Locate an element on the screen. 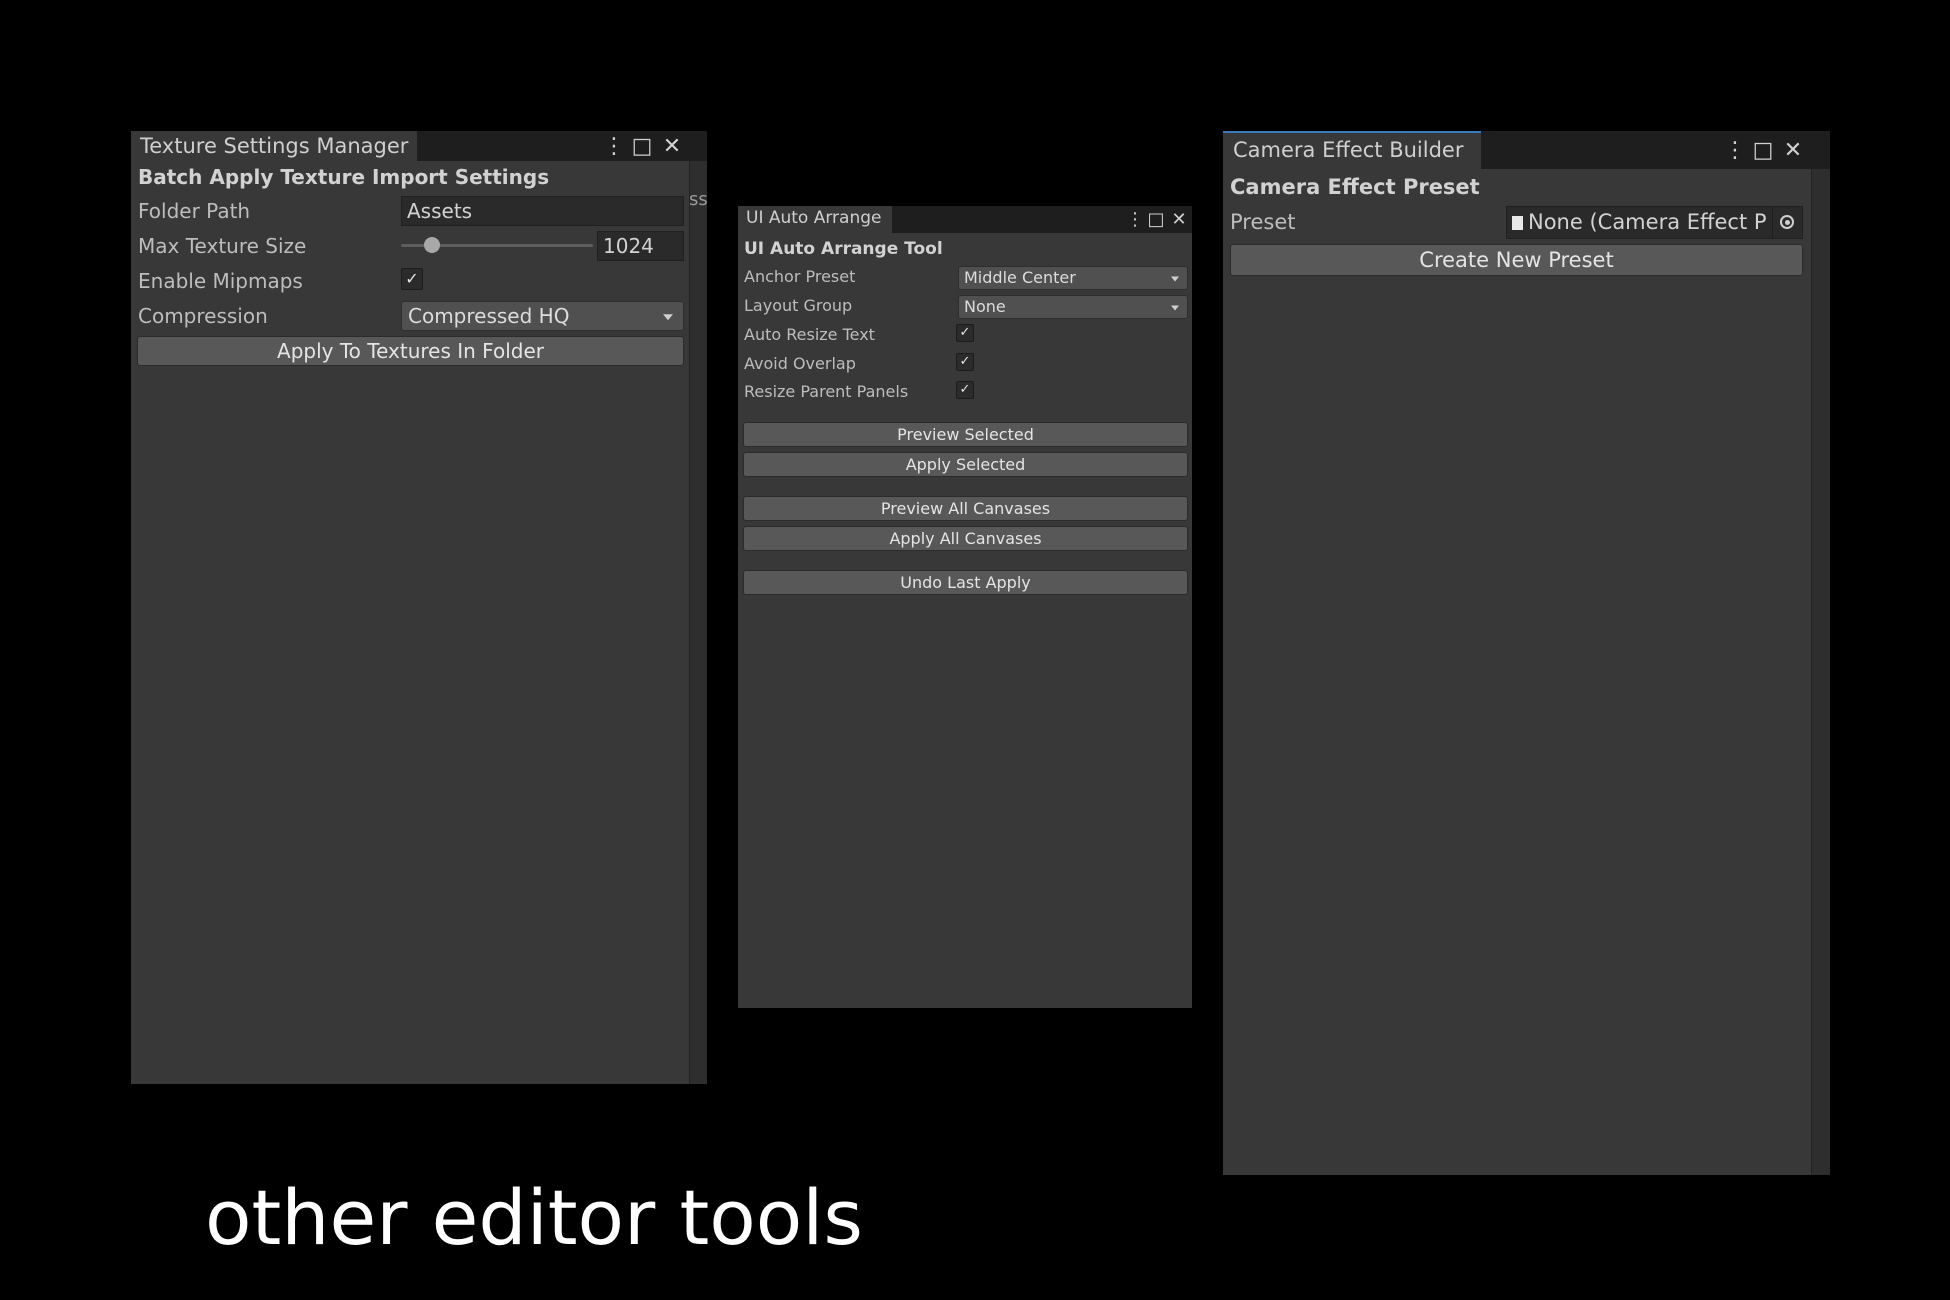 The image size is (1950, 1300). camera-window-controls: ⋮ □ ✕ is located at coordinates (1764, 150).